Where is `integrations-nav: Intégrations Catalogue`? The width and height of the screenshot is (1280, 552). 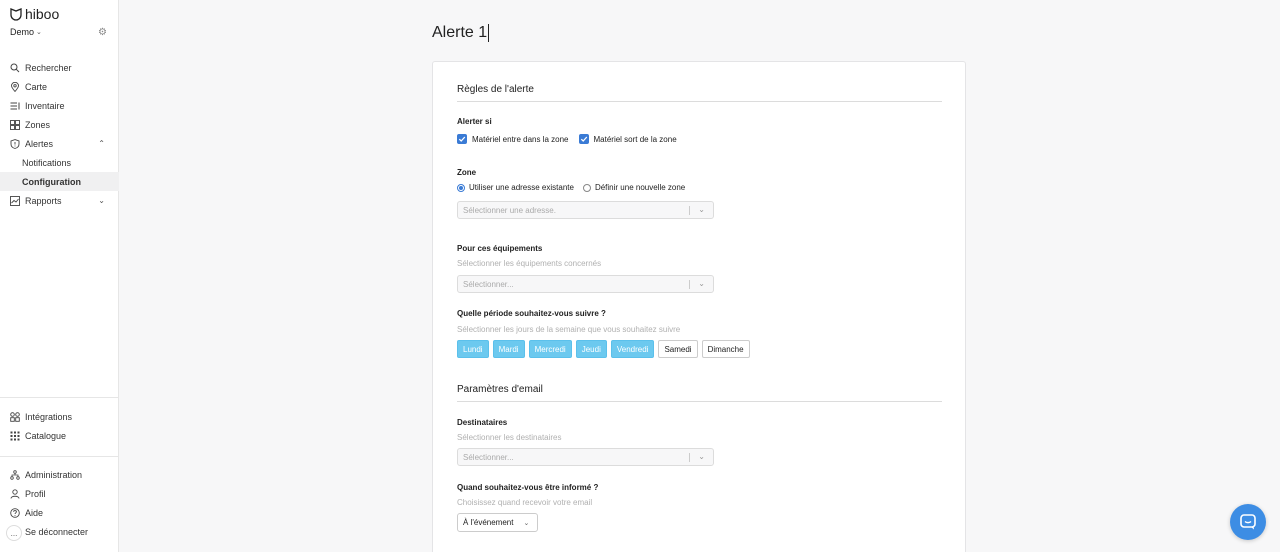
integrations-nav: Intégrations Catalogue is located at coordinates (59, 426).